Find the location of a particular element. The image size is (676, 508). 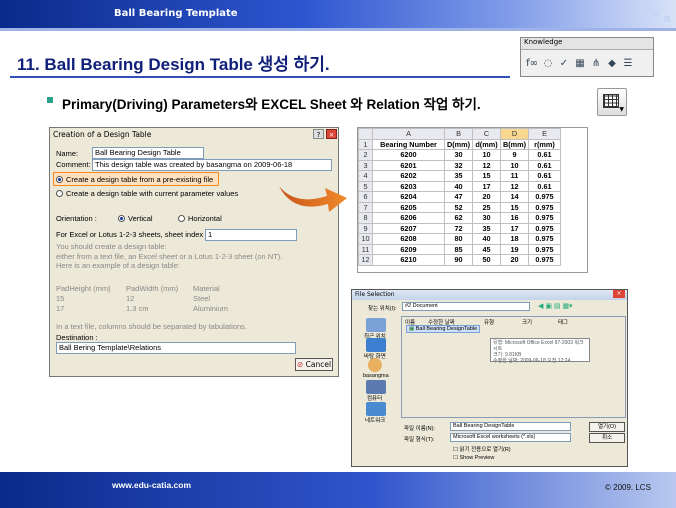

table-cell: 6209 is located at coordinates (408, 249).